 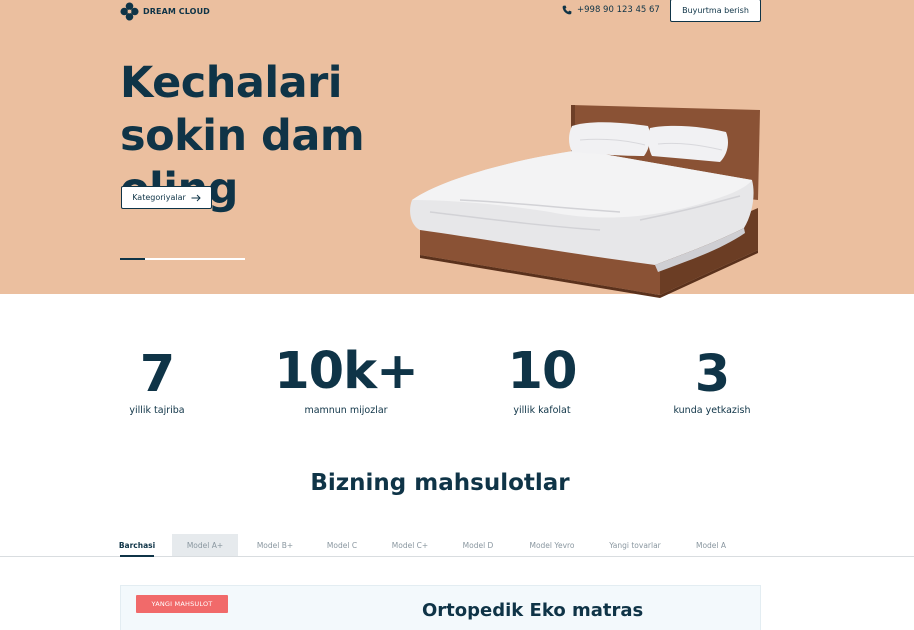 What do you see at coordinates (182, 604) in the screenshot?
I see `new-product-badge: YANGI MAHSULOT` at bounding box center [182, 604].